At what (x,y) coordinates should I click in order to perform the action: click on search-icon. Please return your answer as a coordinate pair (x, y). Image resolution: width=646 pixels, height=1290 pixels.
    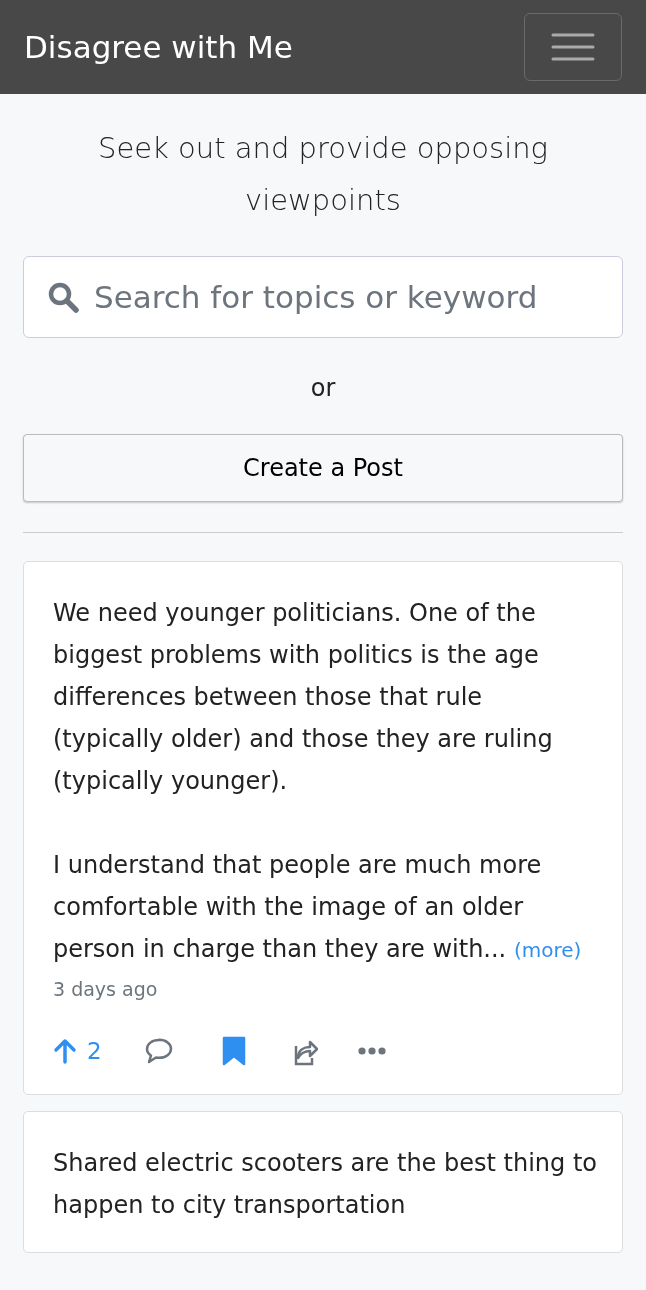
    Looking at the image, I should click on (63, 297).